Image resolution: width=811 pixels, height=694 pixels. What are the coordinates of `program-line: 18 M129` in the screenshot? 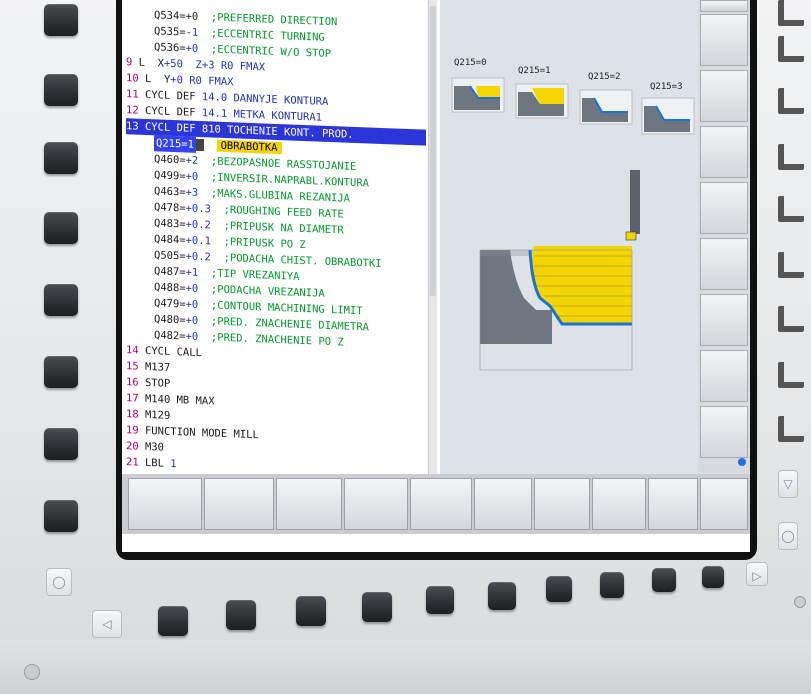 It's located at (148, 415).